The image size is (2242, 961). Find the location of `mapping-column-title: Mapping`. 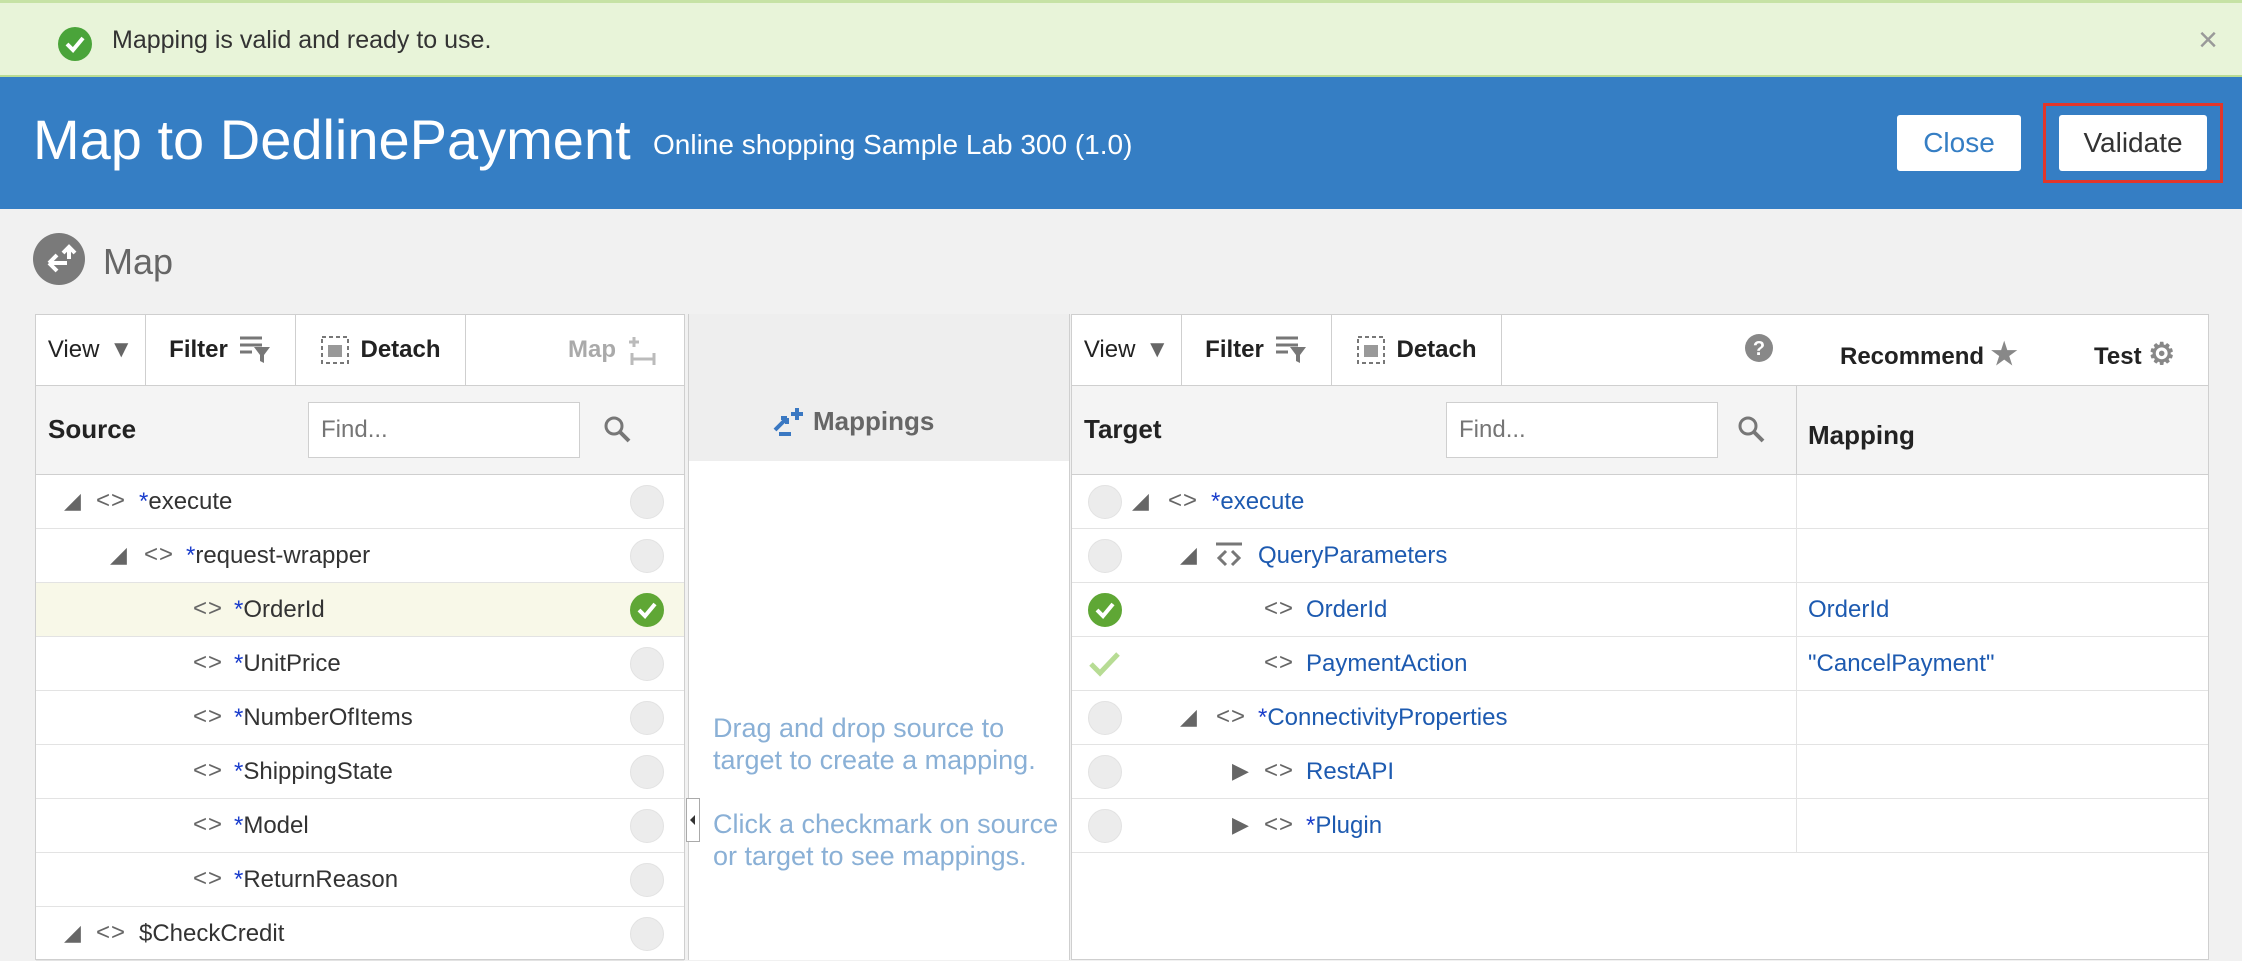

mapping-column-title: Mapping is located at coordinates (1861, 435).